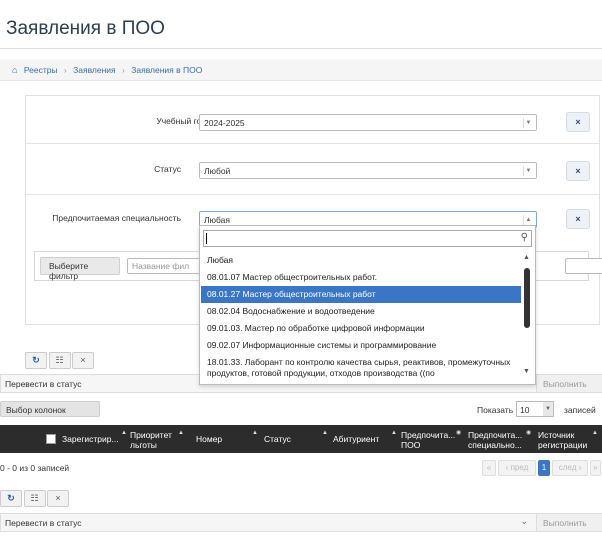 The height and width of the screenshot is (545, 602). I want to click on first-page-button: «, so click(489, 468).